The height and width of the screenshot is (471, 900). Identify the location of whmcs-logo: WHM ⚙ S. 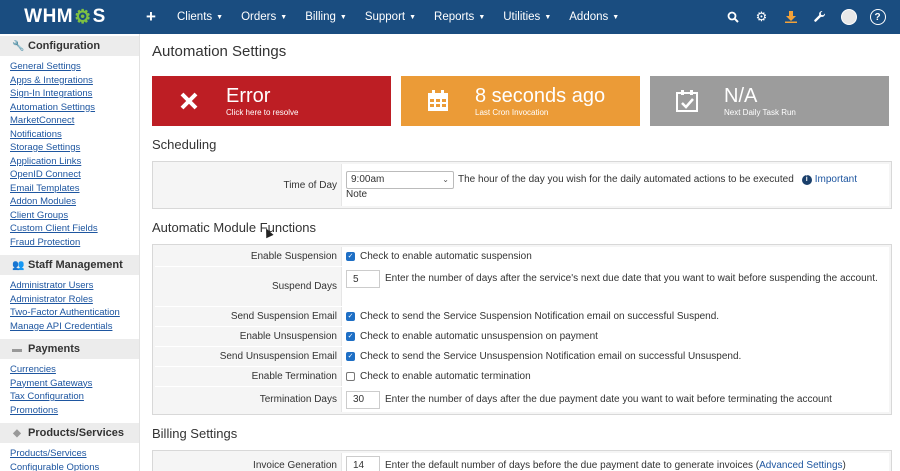
(65, 17).